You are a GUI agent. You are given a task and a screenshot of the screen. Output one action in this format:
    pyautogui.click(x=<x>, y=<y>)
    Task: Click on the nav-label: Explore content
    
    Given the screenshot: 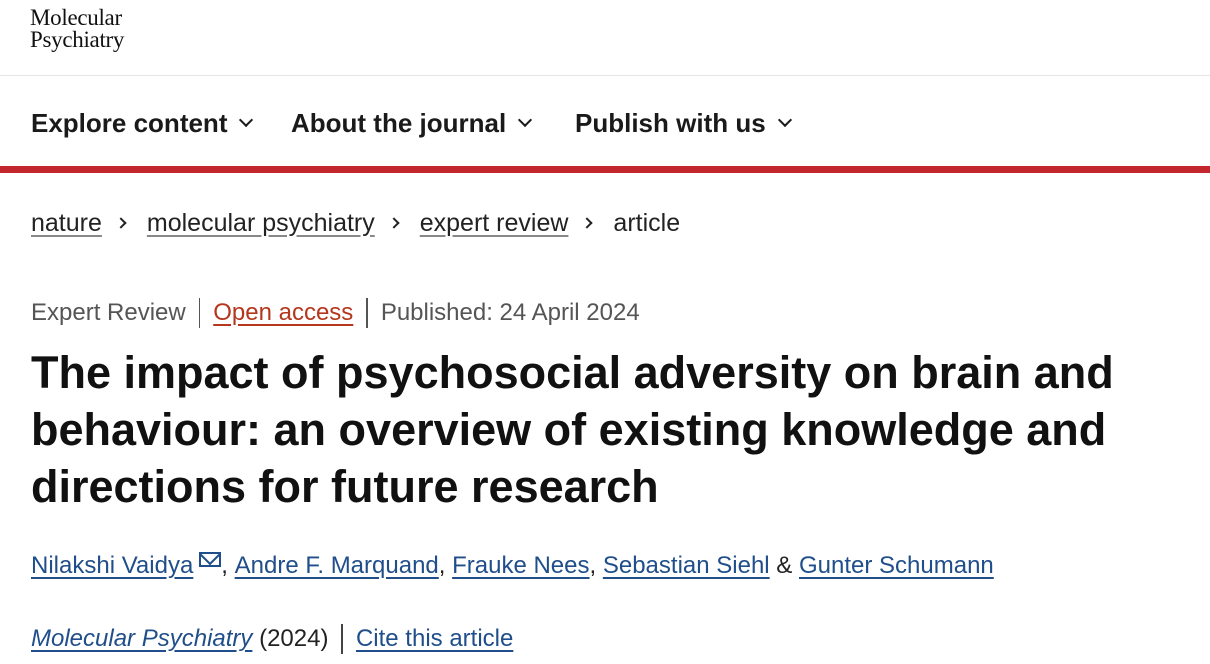 What is the action you would take?
    pyautogui.click(x=129, y=122)
    